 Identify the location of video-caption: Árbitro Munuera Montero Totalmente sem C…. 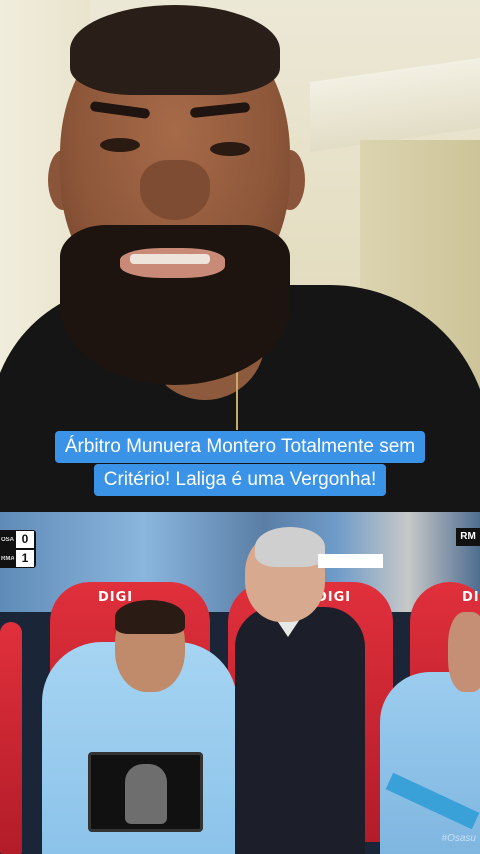
(240, 463).